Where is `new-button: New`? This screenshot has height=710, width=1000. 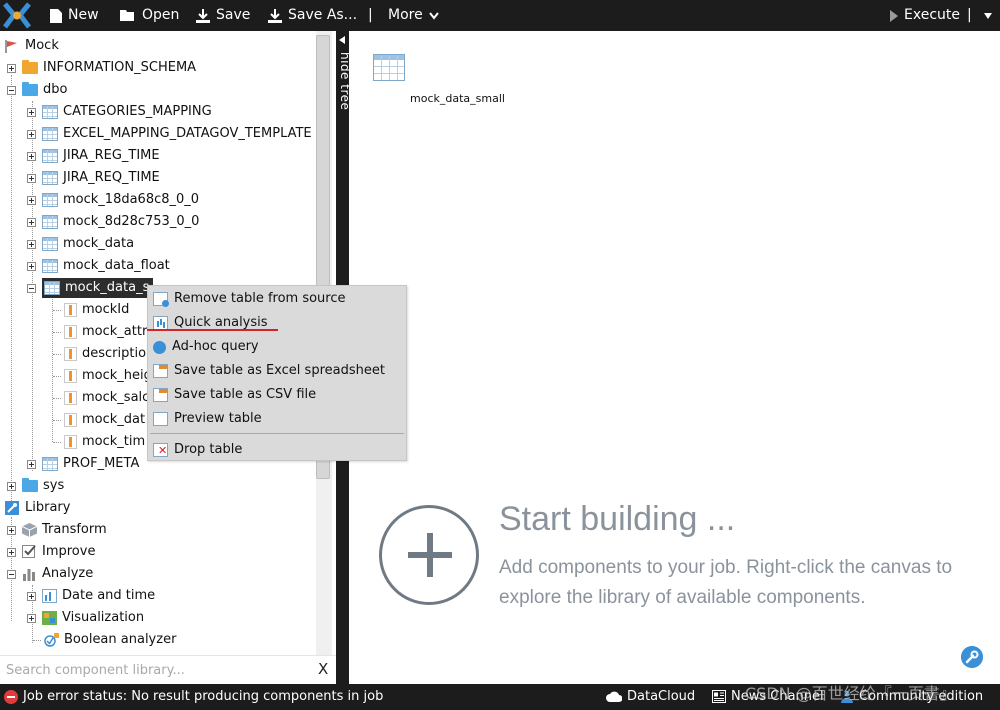 new-button: New is located at coordinates (74, 15).